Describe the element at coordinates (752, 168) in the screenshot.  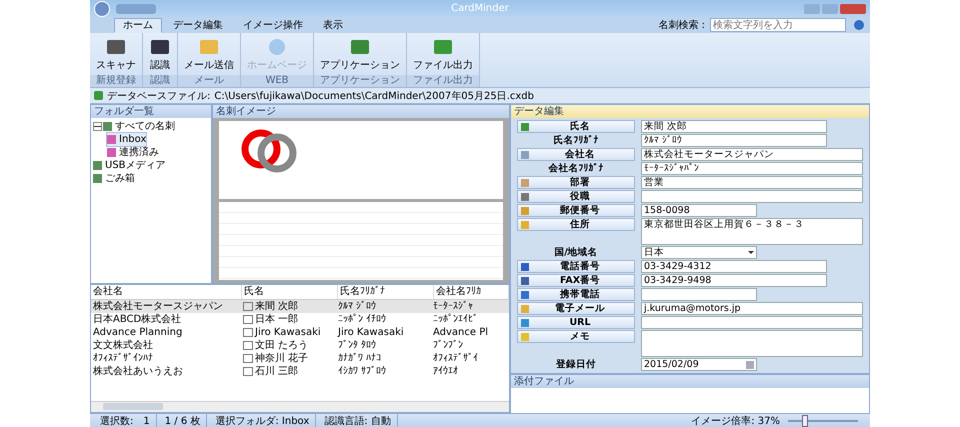
I see `input-field: ﾓｰﾀｰｽｼﾞｬﾊﾟﾝ` at that location.